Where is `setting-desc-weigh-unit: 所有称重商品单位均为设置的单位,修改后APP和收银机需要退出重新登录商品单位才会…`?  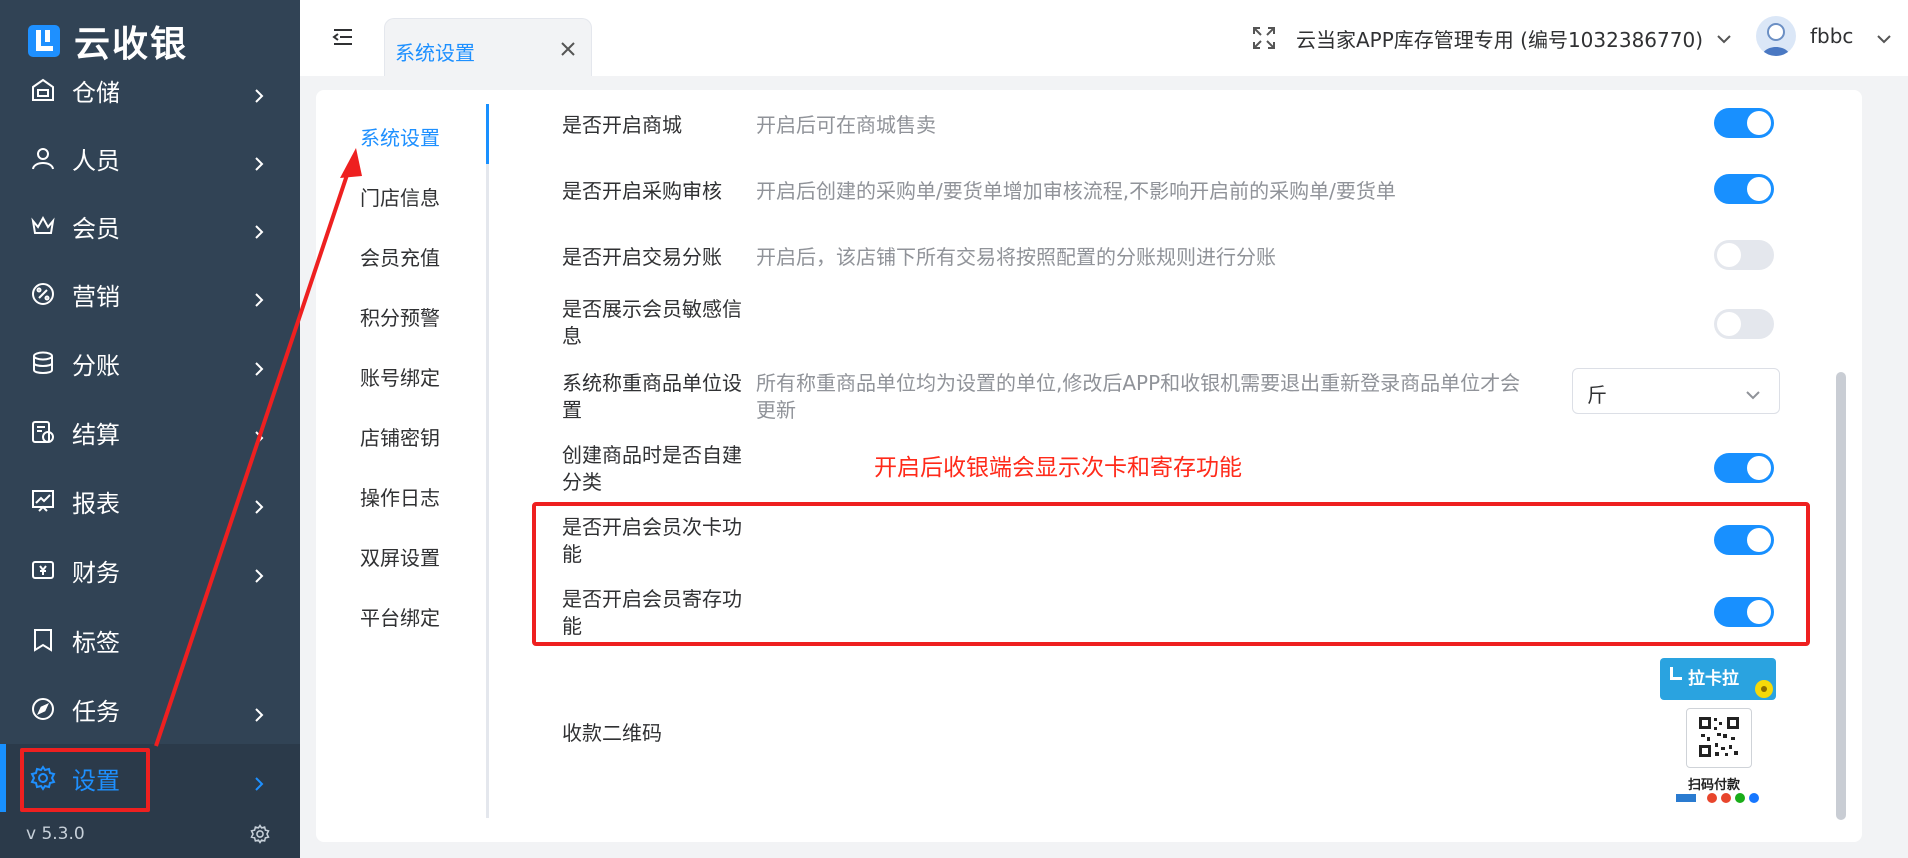 setting-desc-weigh-unit: 所有称重商品单位均为设置的单位,修改后APP和收银机需要退出重新登录商品单位才会… is located at coordinates (1138, 397).